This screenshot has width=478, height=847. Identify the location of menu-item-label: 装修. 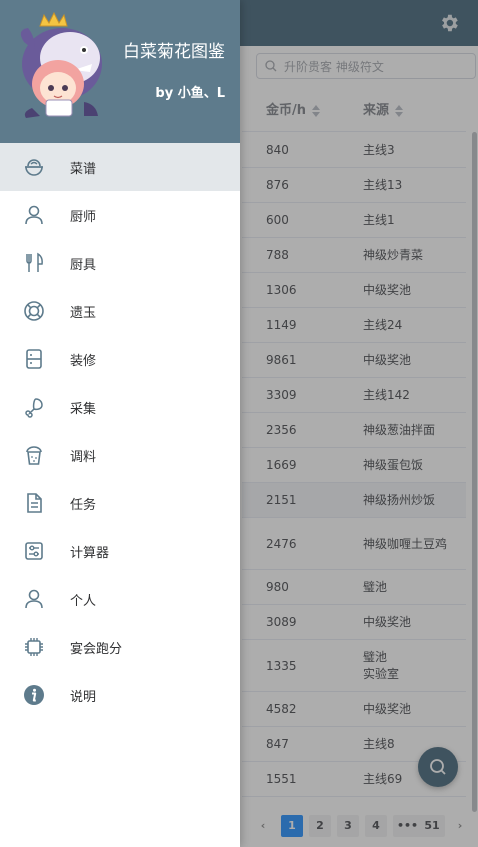
(83, 361).